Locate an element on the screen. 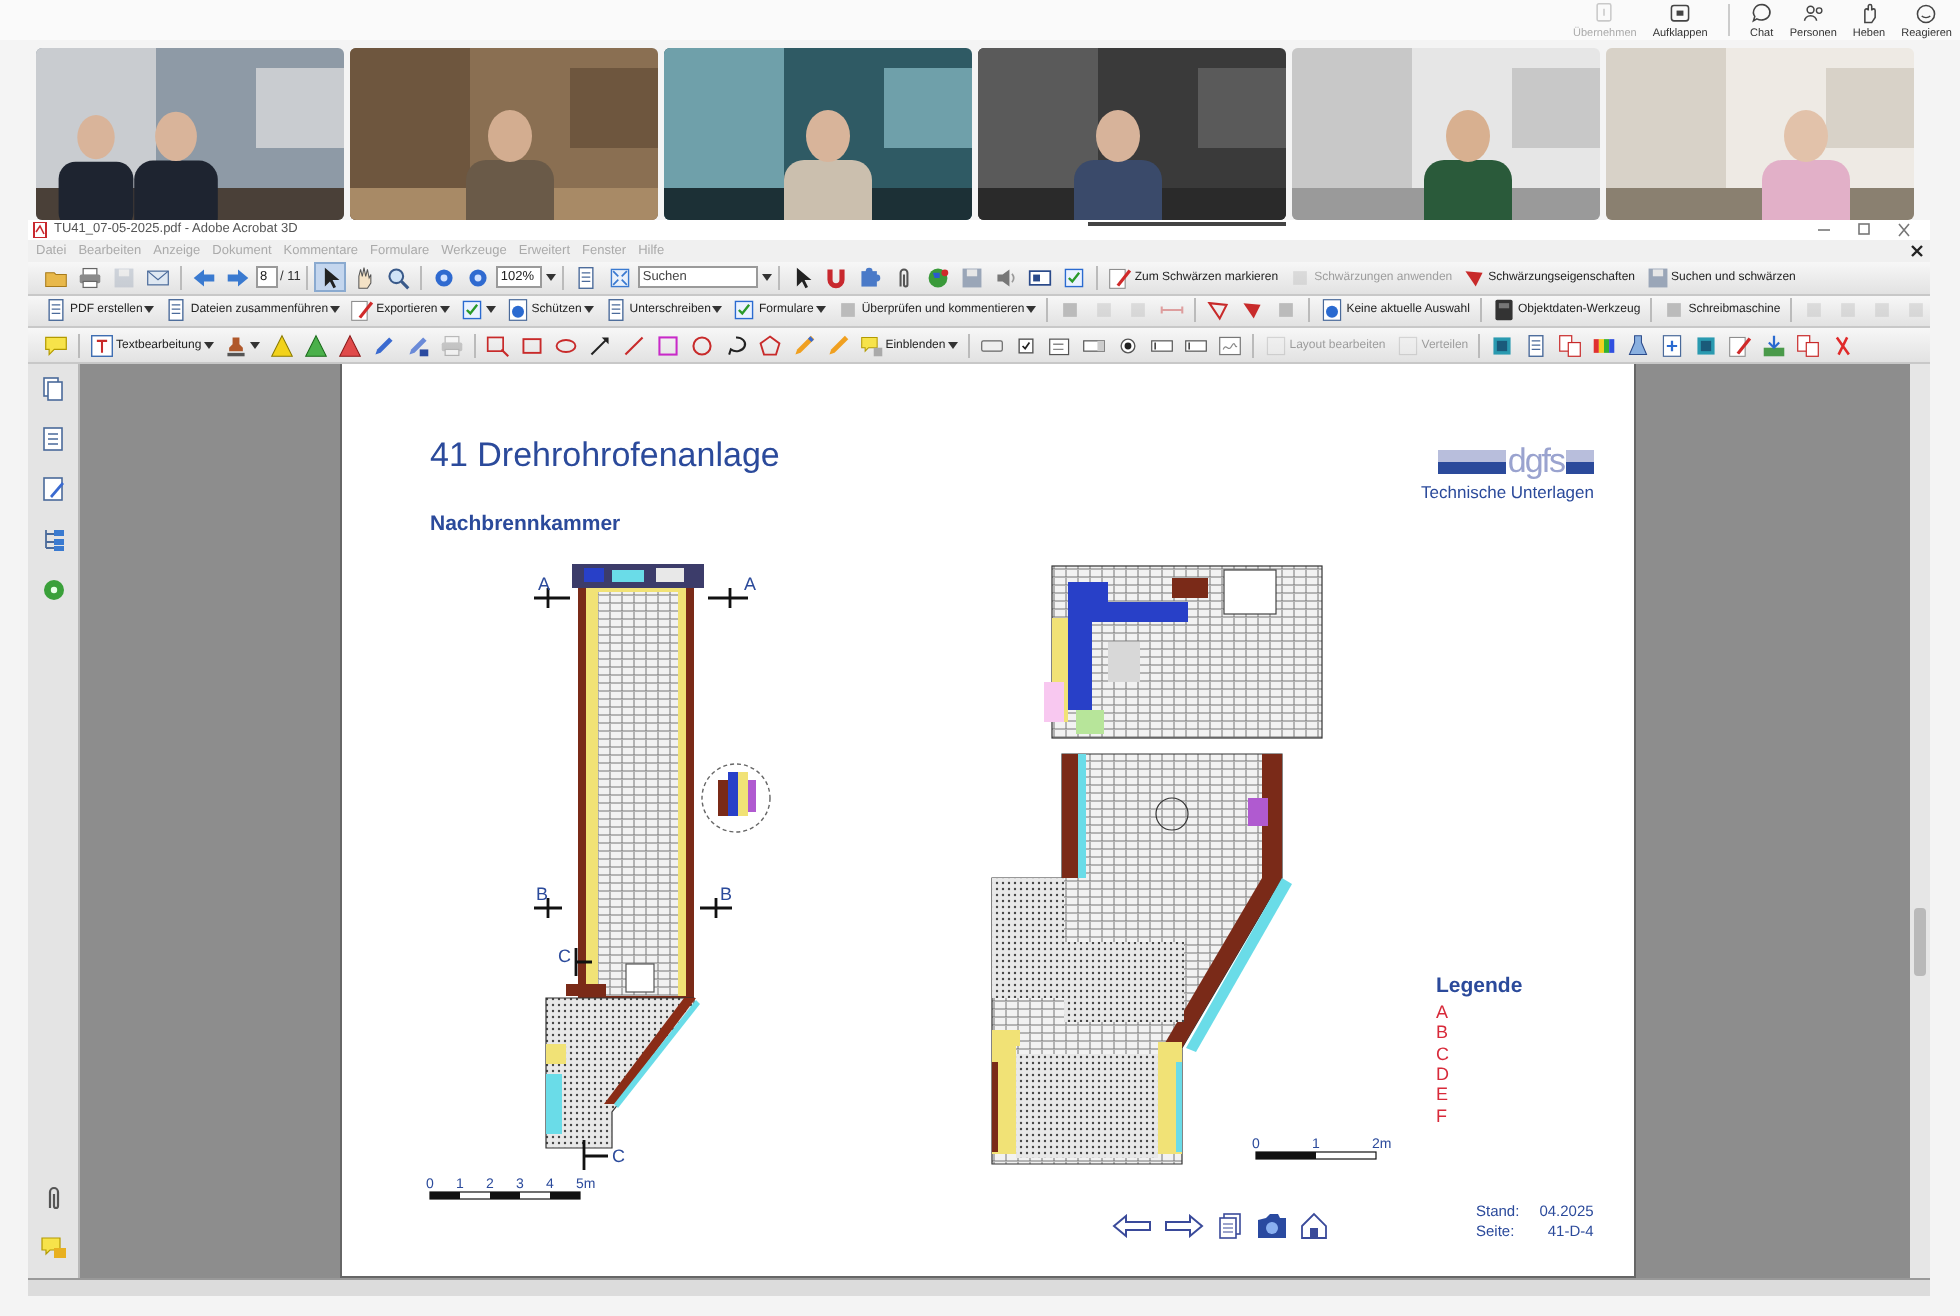 The height and width of the screenshot is (1316, 1960). legend-title: Legende is located at coordinates (1479, 986).